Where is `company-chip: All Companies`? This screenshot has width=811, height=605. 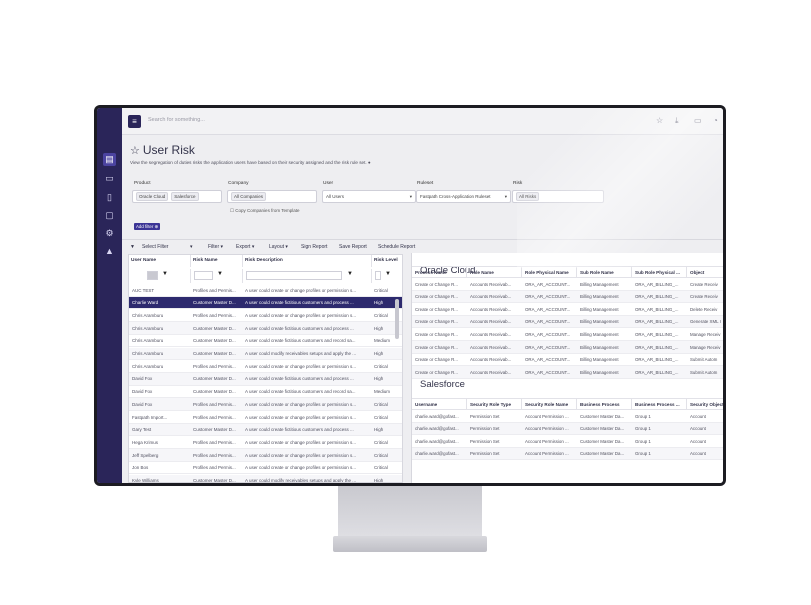
company-chip: All Companies is located at coordinates (249, 196).